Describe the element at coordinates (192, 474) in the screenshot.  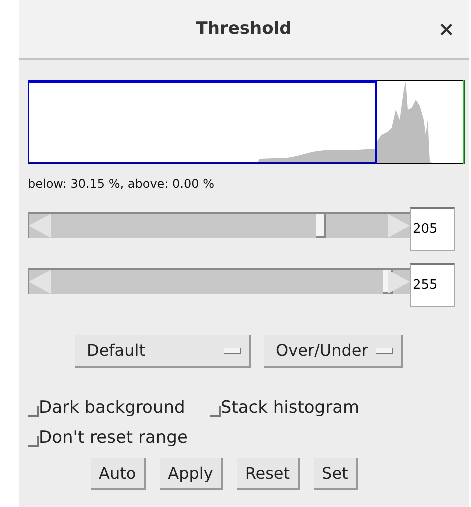
I see `action-button: Apply` at that location.